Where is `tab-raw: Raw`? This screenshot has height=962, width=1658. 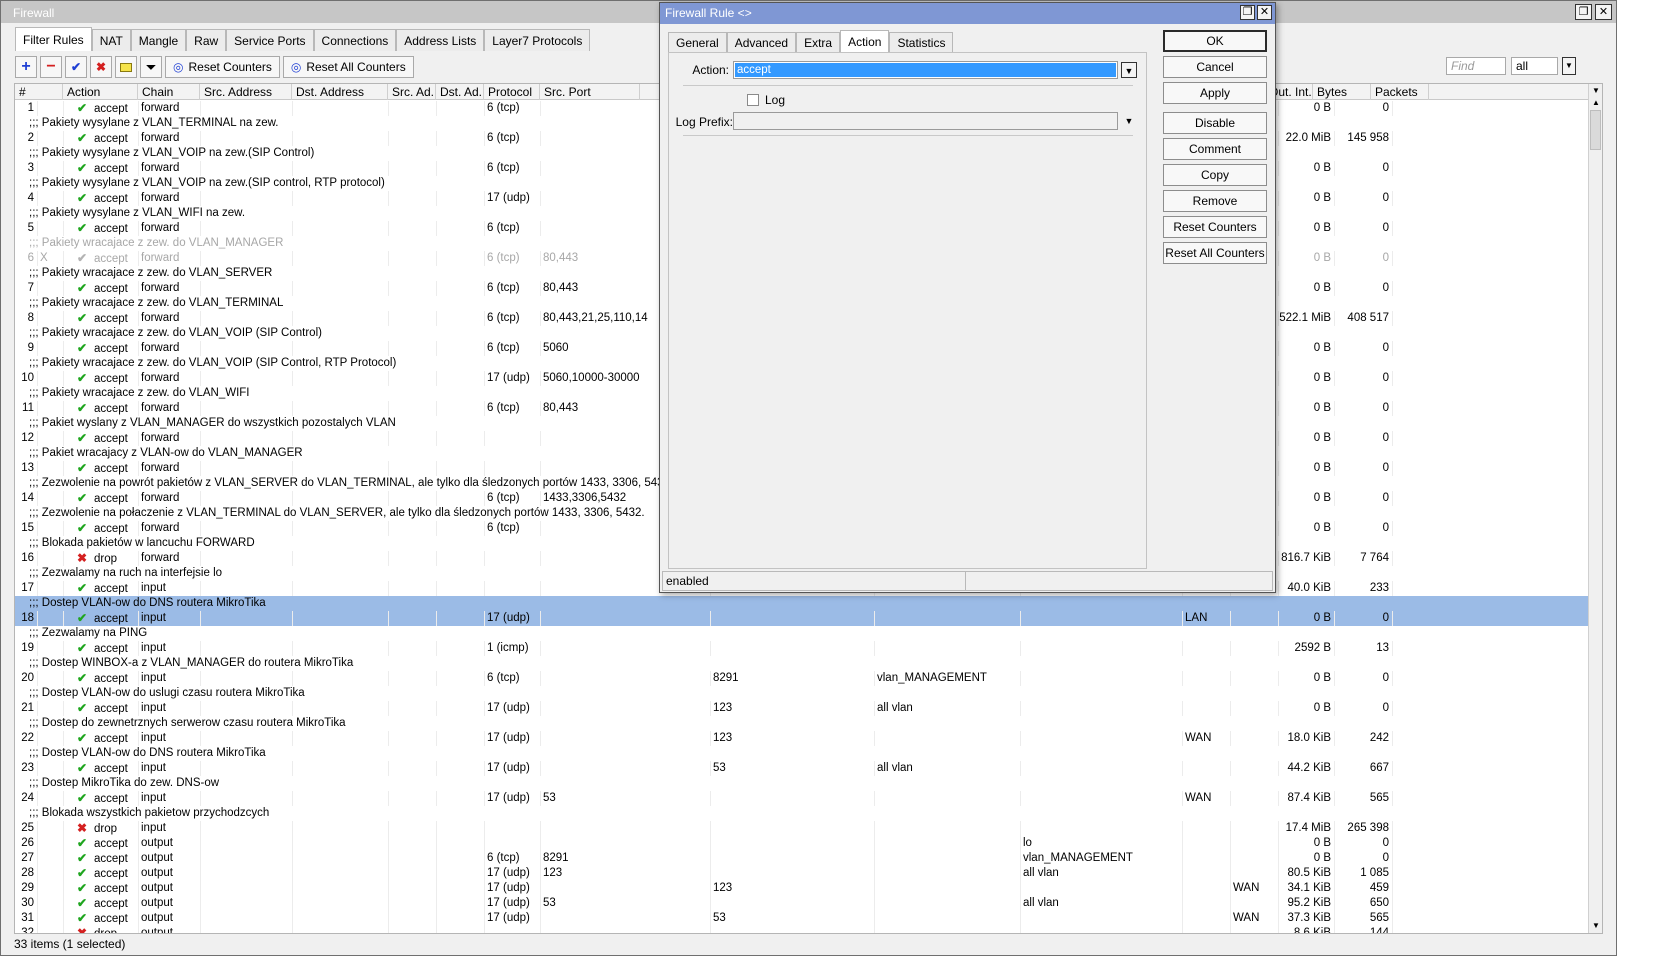 tab-raw: Raw is located at coordinates (206, 40).